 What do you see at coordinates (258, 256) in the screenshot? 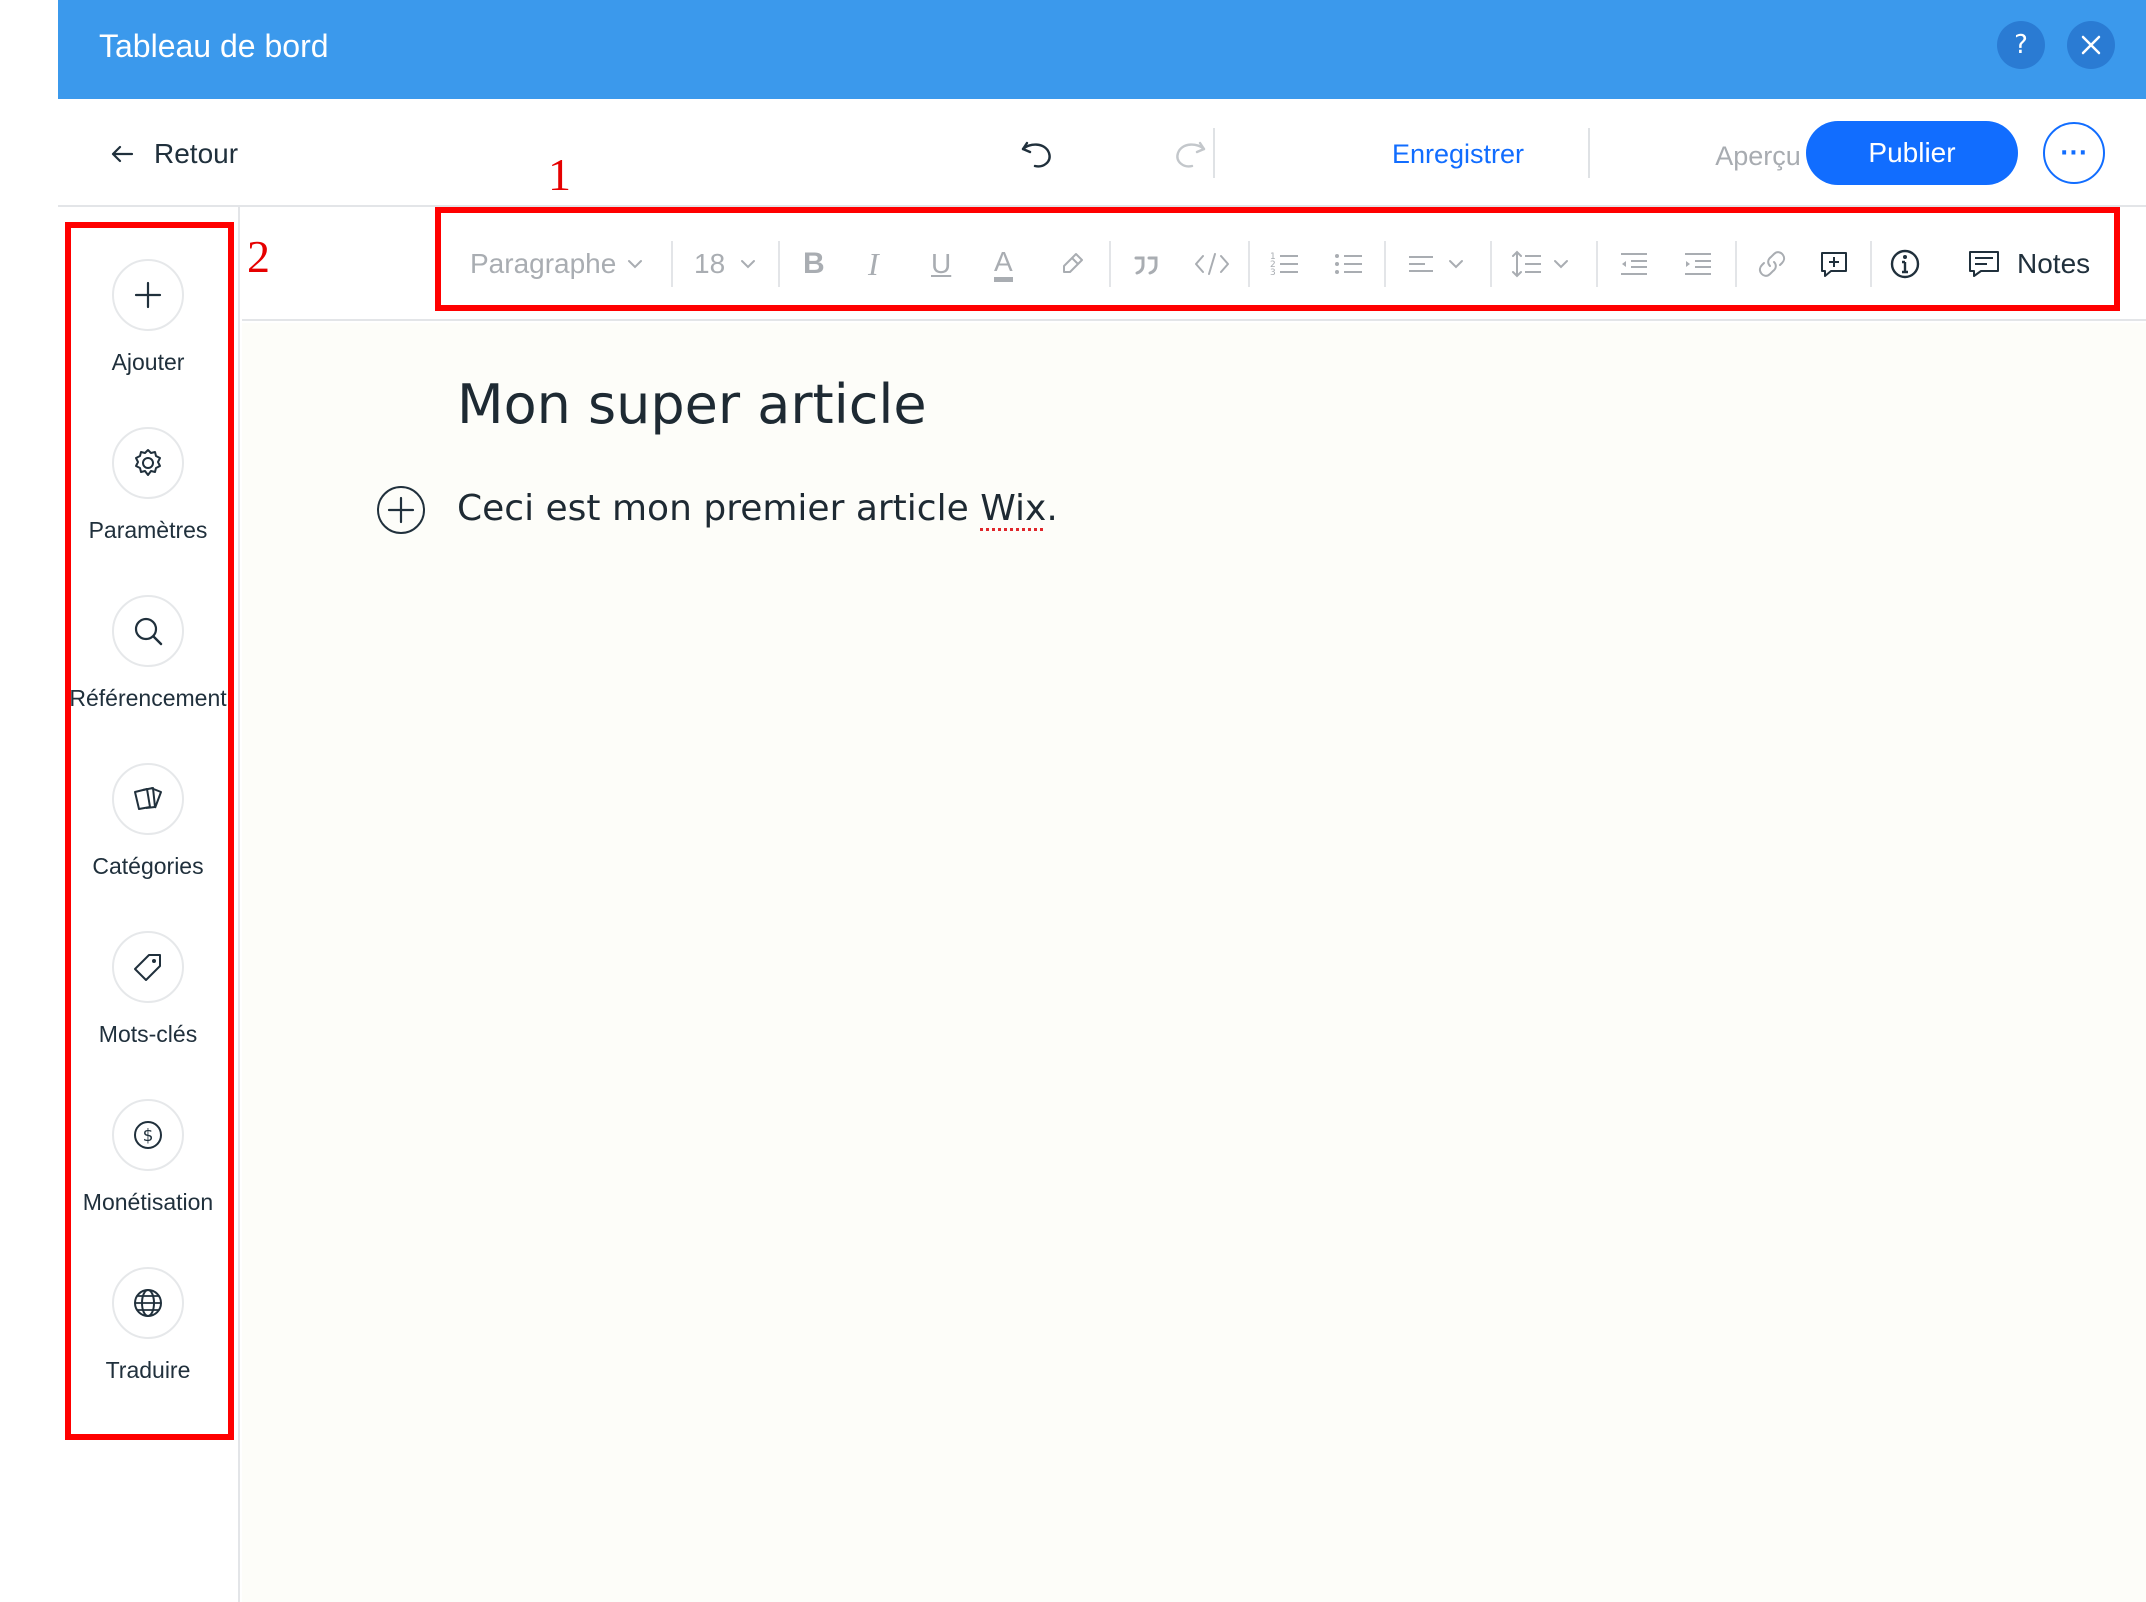
I see `annotation-number-2: 2` at bounding box center [258, 256].